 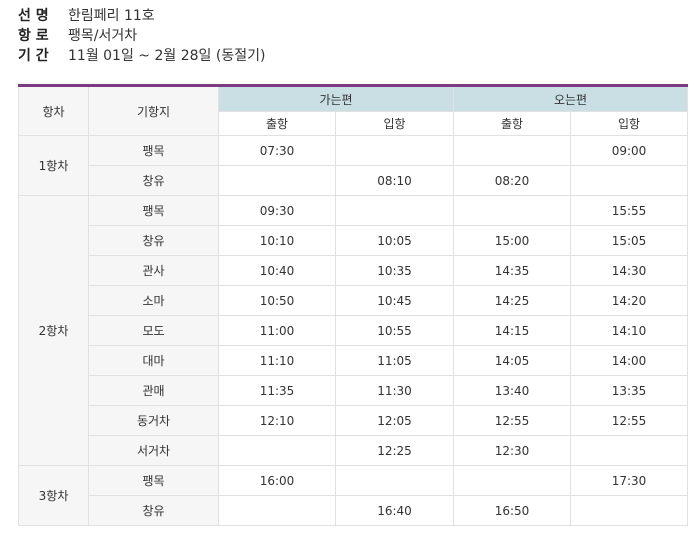 What do you see at coordinates (512, 510) in the screenshot?
I see `return-depart-cell: 16:50` at bounding box center [512, 510].